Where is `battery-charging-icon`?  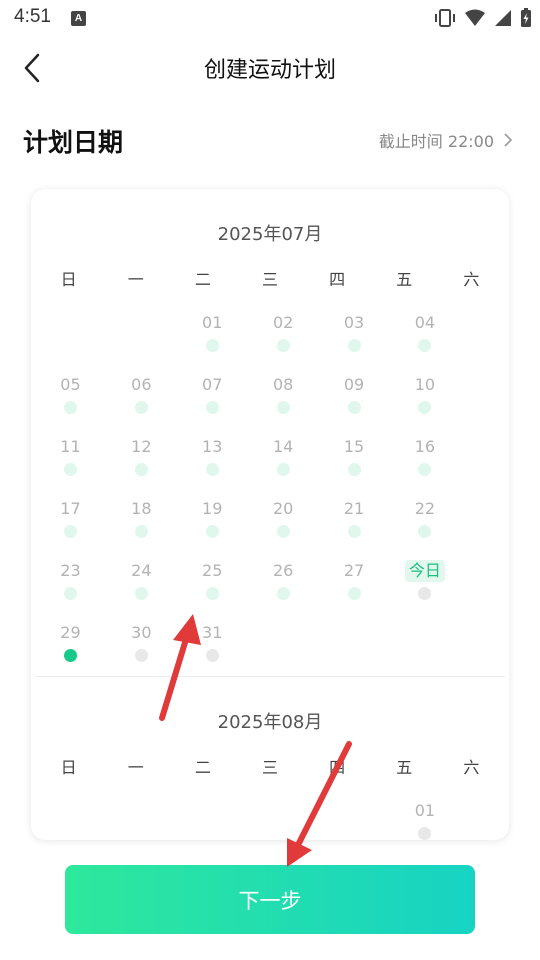
battery-charging-icon is located at coordinates (526, 17).